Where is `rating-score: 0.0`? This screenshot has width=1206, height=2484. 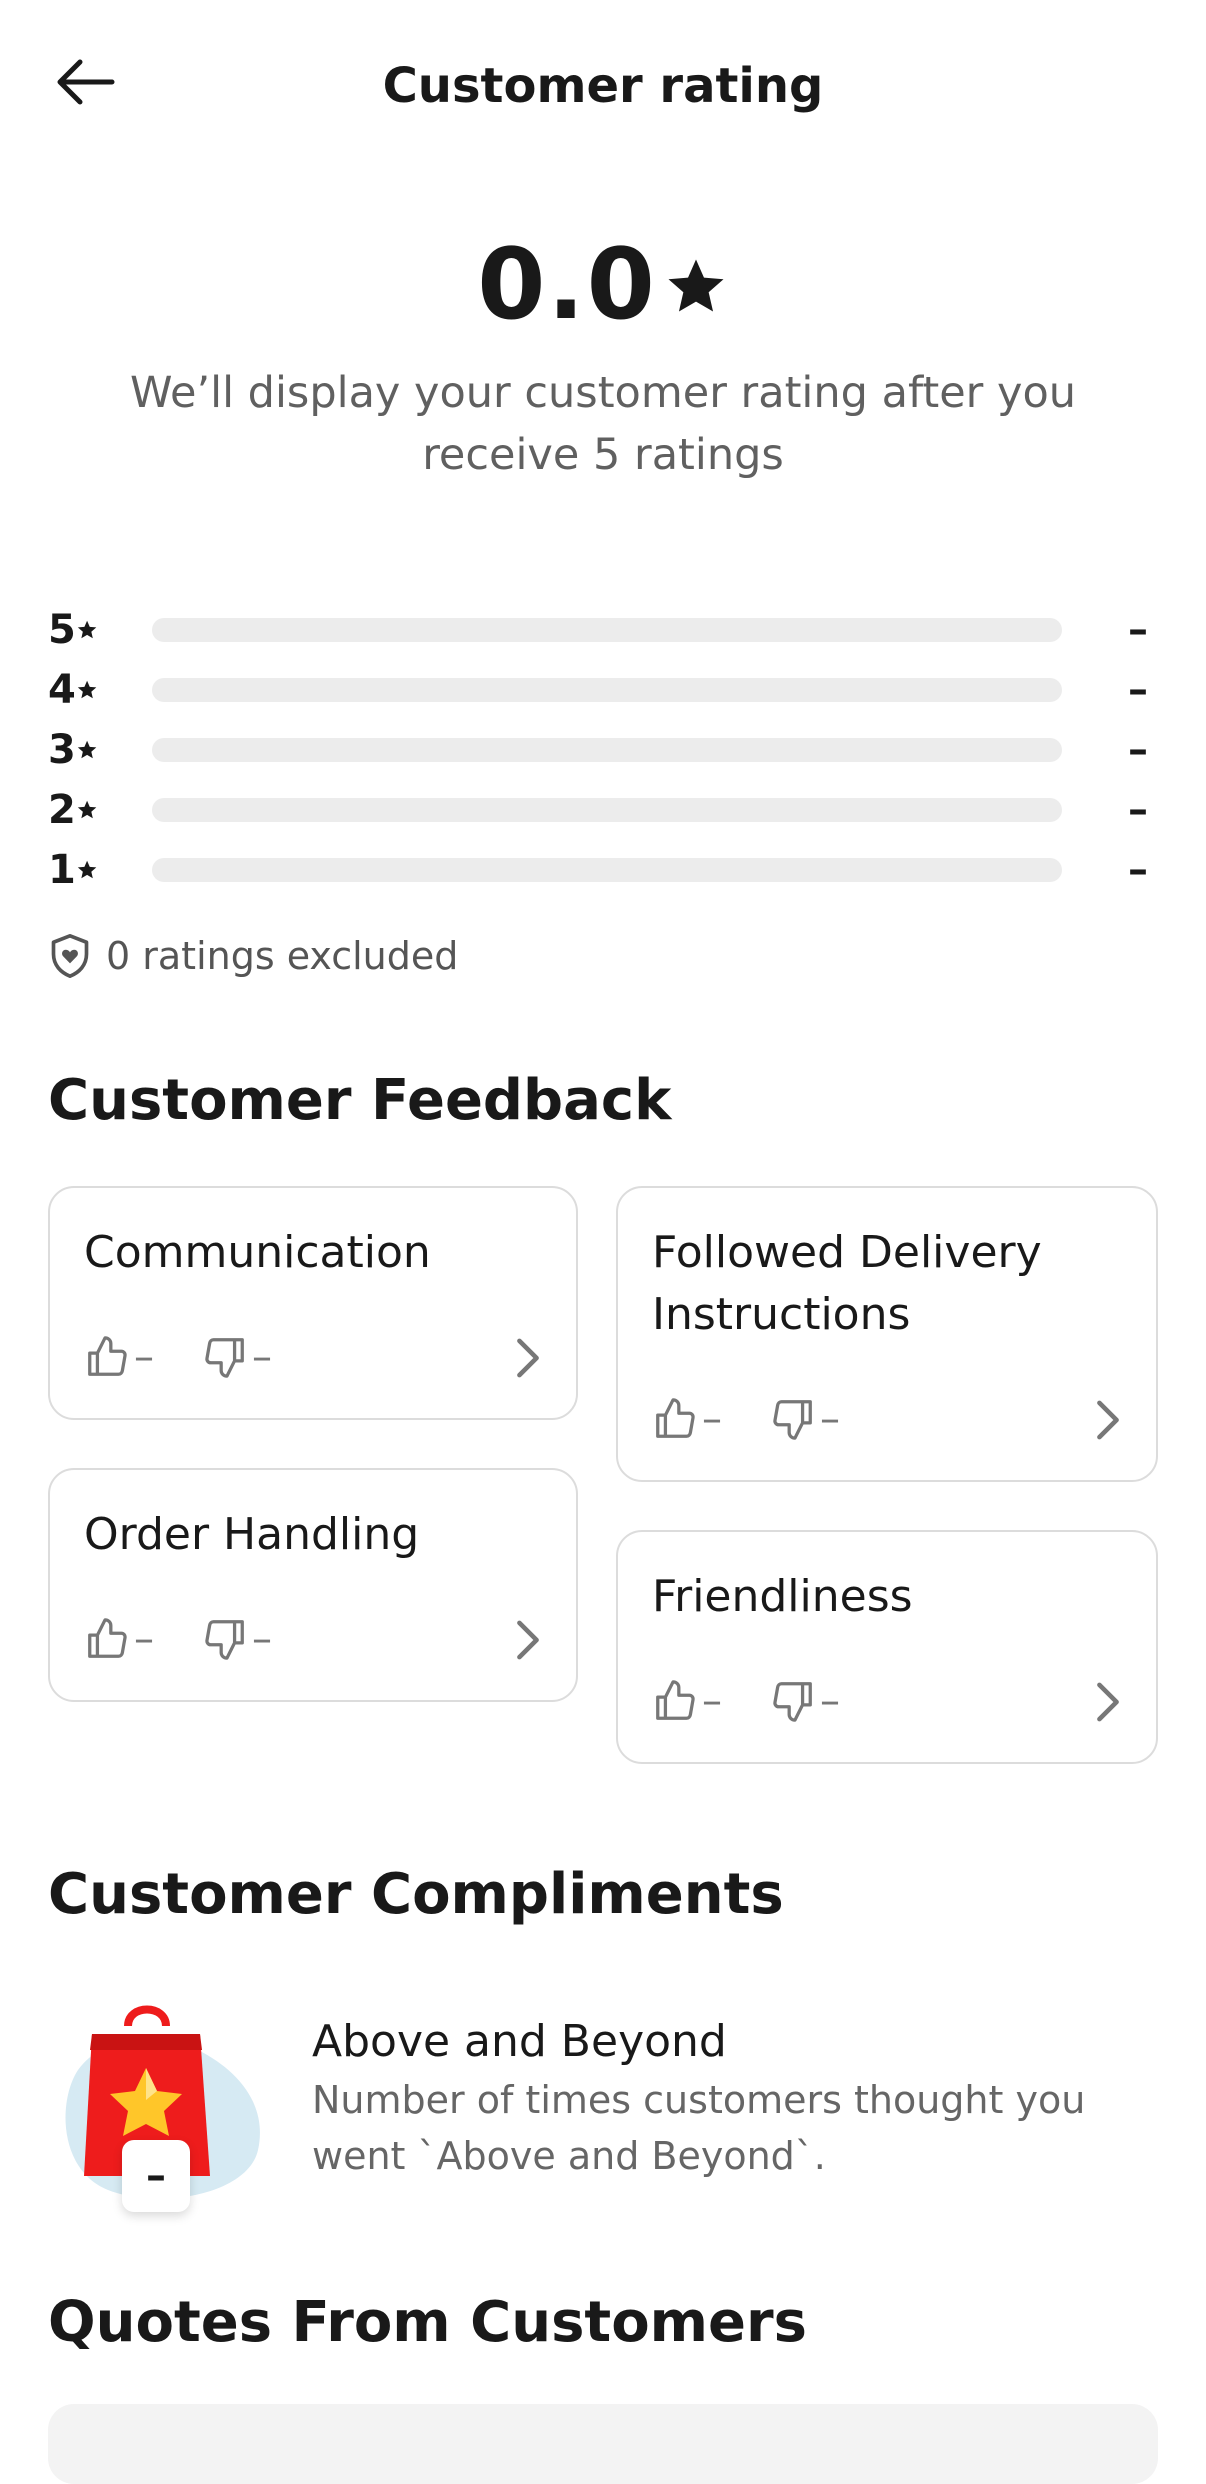
rating-score: 0.0 is located at coordinates (603, 285).